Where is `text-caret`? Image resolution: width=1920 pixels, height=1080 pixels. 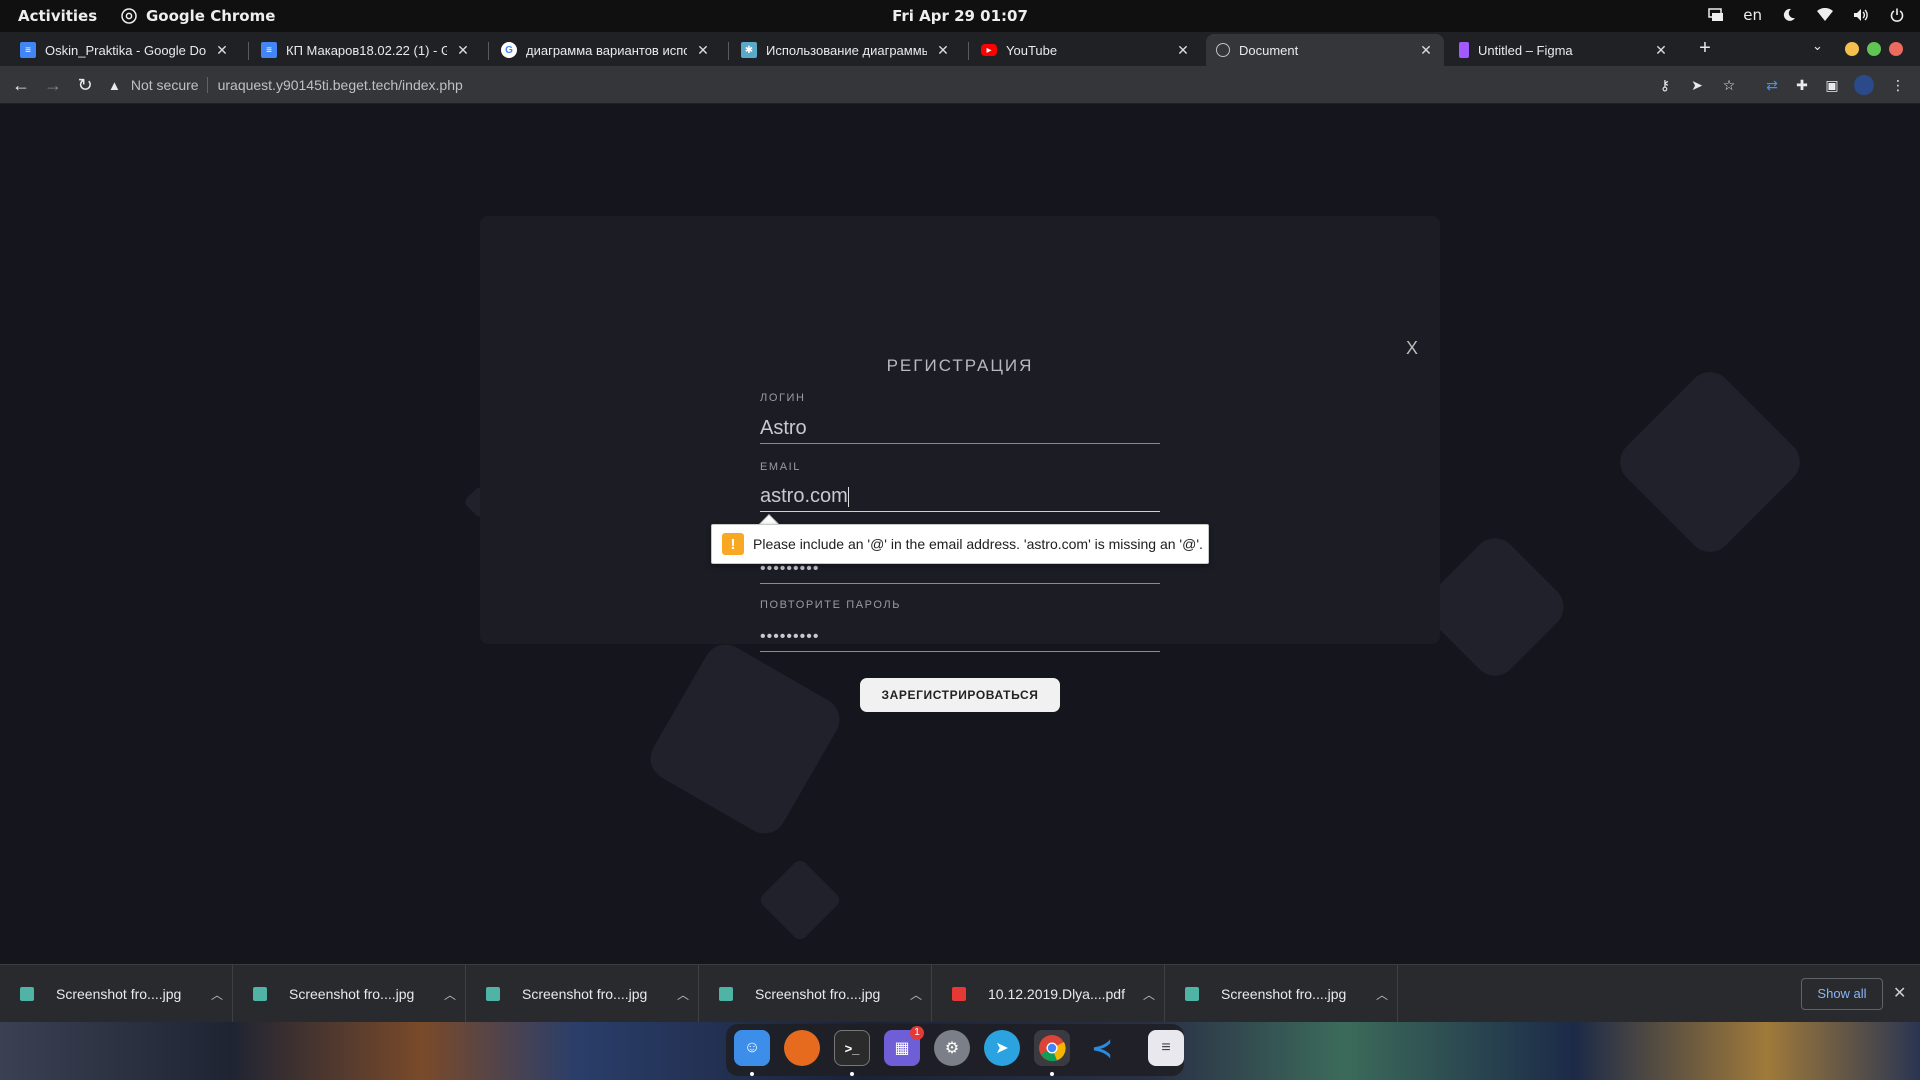 text-caret is located at coordinates (848, 497).